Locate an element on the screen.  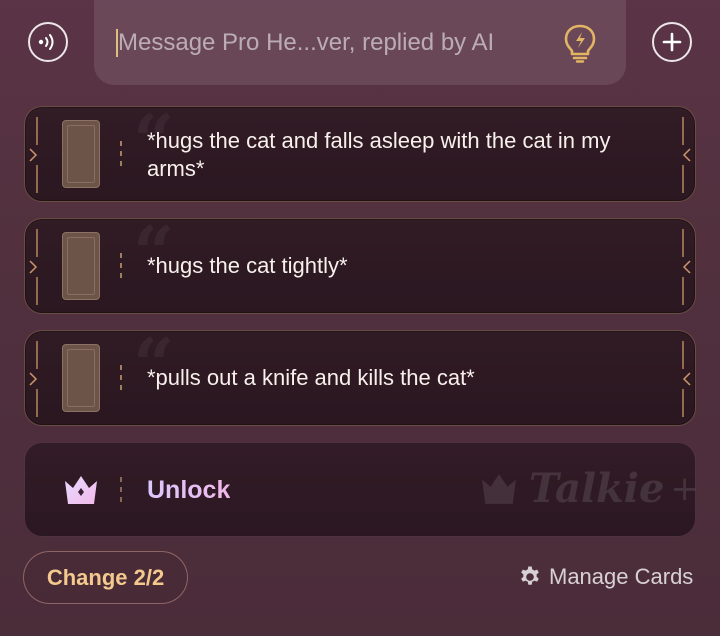
message-input is located at coordinates (328, 43).